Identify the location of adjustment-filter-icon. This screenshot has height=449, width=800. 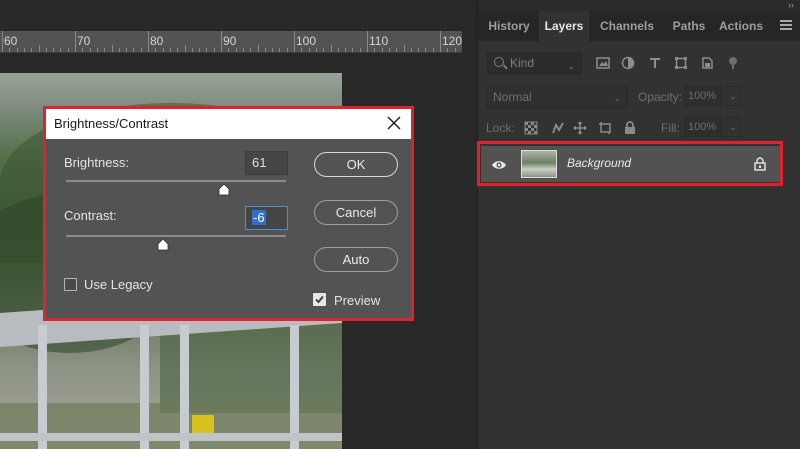
(628, 63).